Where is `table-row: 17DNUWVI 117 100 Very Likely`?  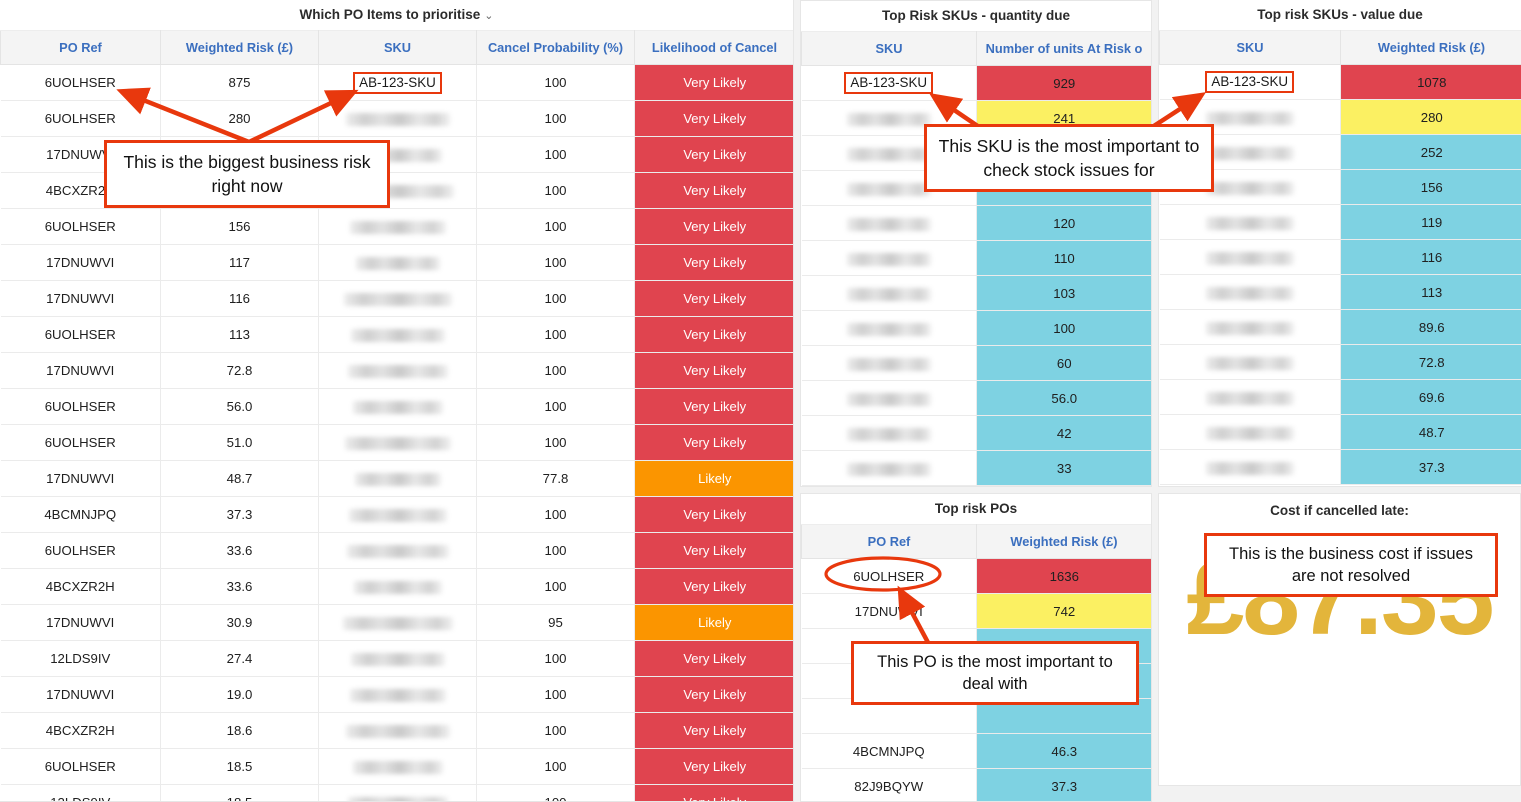
table-row: 17DNUWVI 117 100 Very Likely is located at coordinates (396, 262).